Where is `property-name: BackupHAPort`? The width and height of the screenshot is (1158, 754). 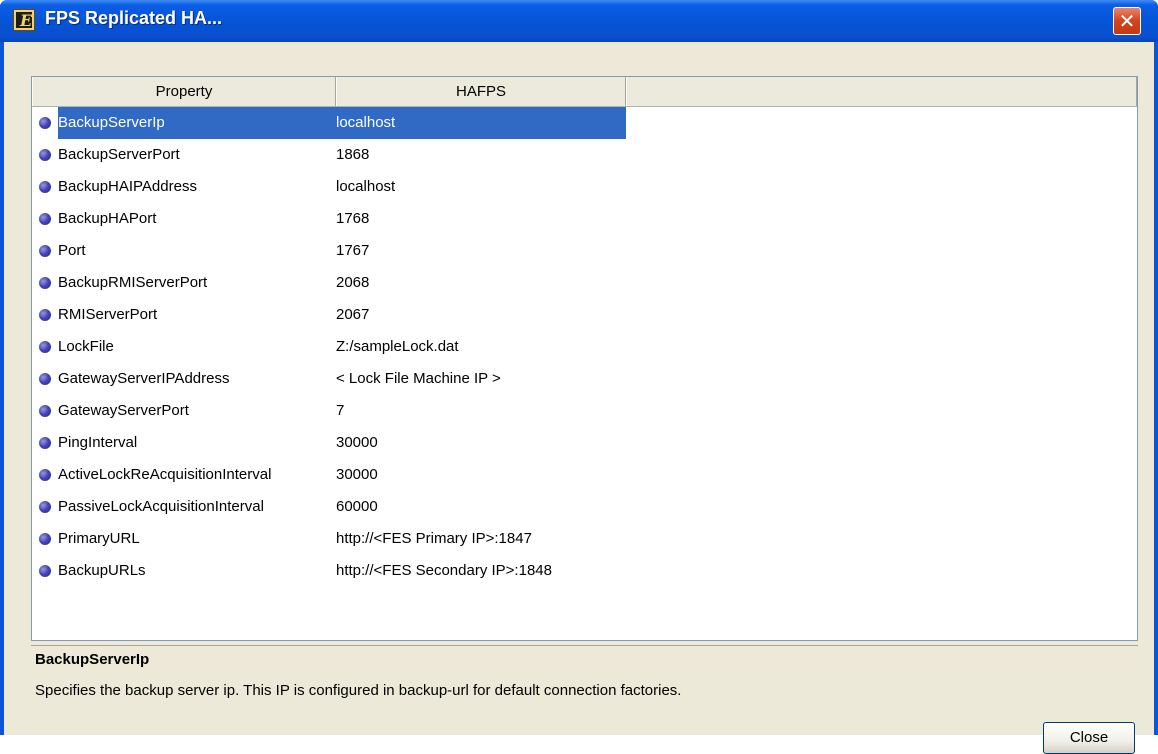 property-name: BackupHAPort is located at coordinates (107, 218).